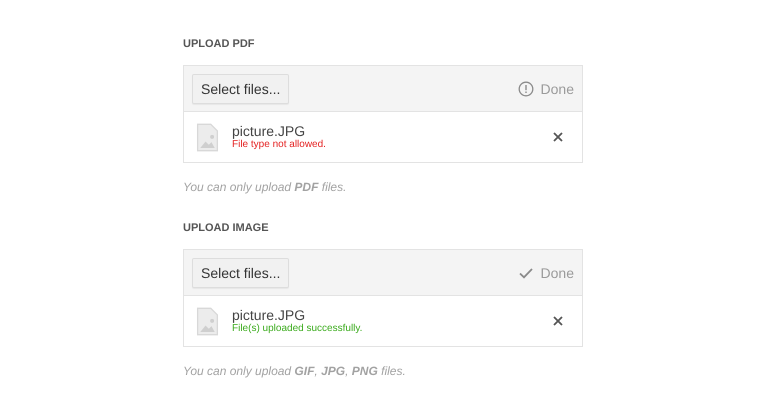  I want to click on file-status-message: File type not allowed., so click(279, 145).